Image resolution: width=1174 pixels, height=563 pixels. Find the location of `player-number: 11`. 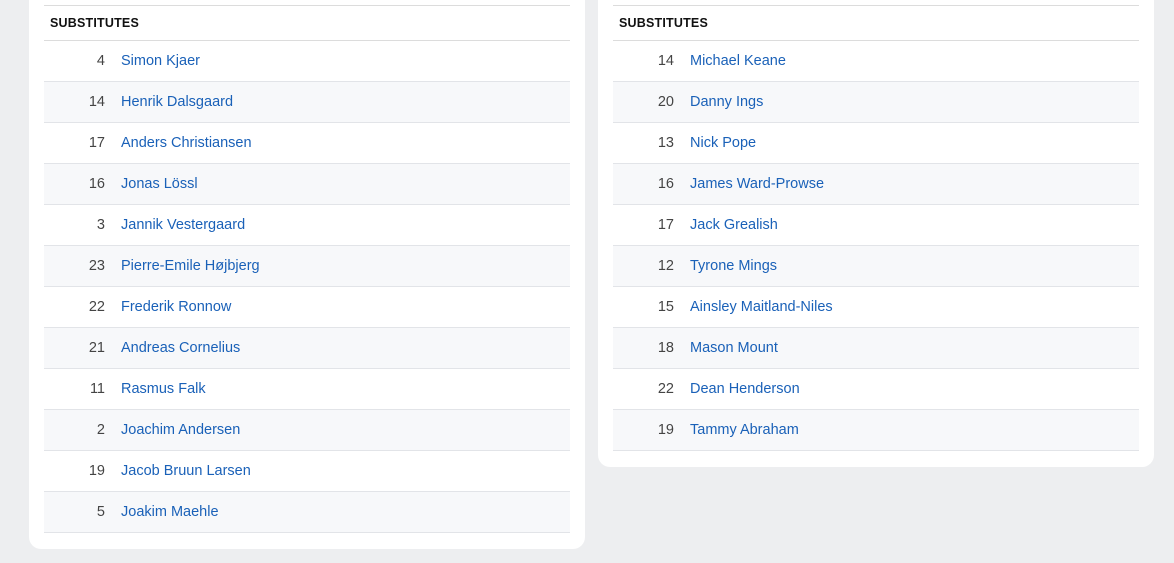

player-number: 11 is located at coordinates (97, 389).